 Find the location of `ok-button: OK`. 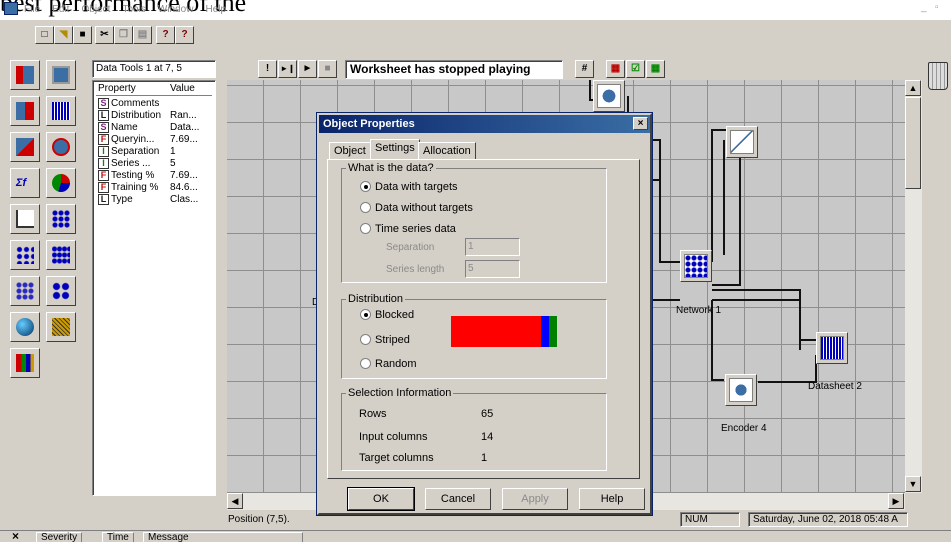

ok-button: OK is located at coordinates (381, 499).